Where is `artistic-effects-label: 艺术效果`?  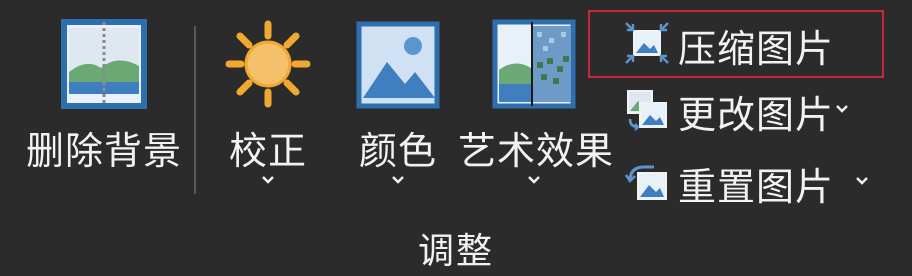 artistic-effects-label: 艺术效果 is located at coordinates (536, 151).